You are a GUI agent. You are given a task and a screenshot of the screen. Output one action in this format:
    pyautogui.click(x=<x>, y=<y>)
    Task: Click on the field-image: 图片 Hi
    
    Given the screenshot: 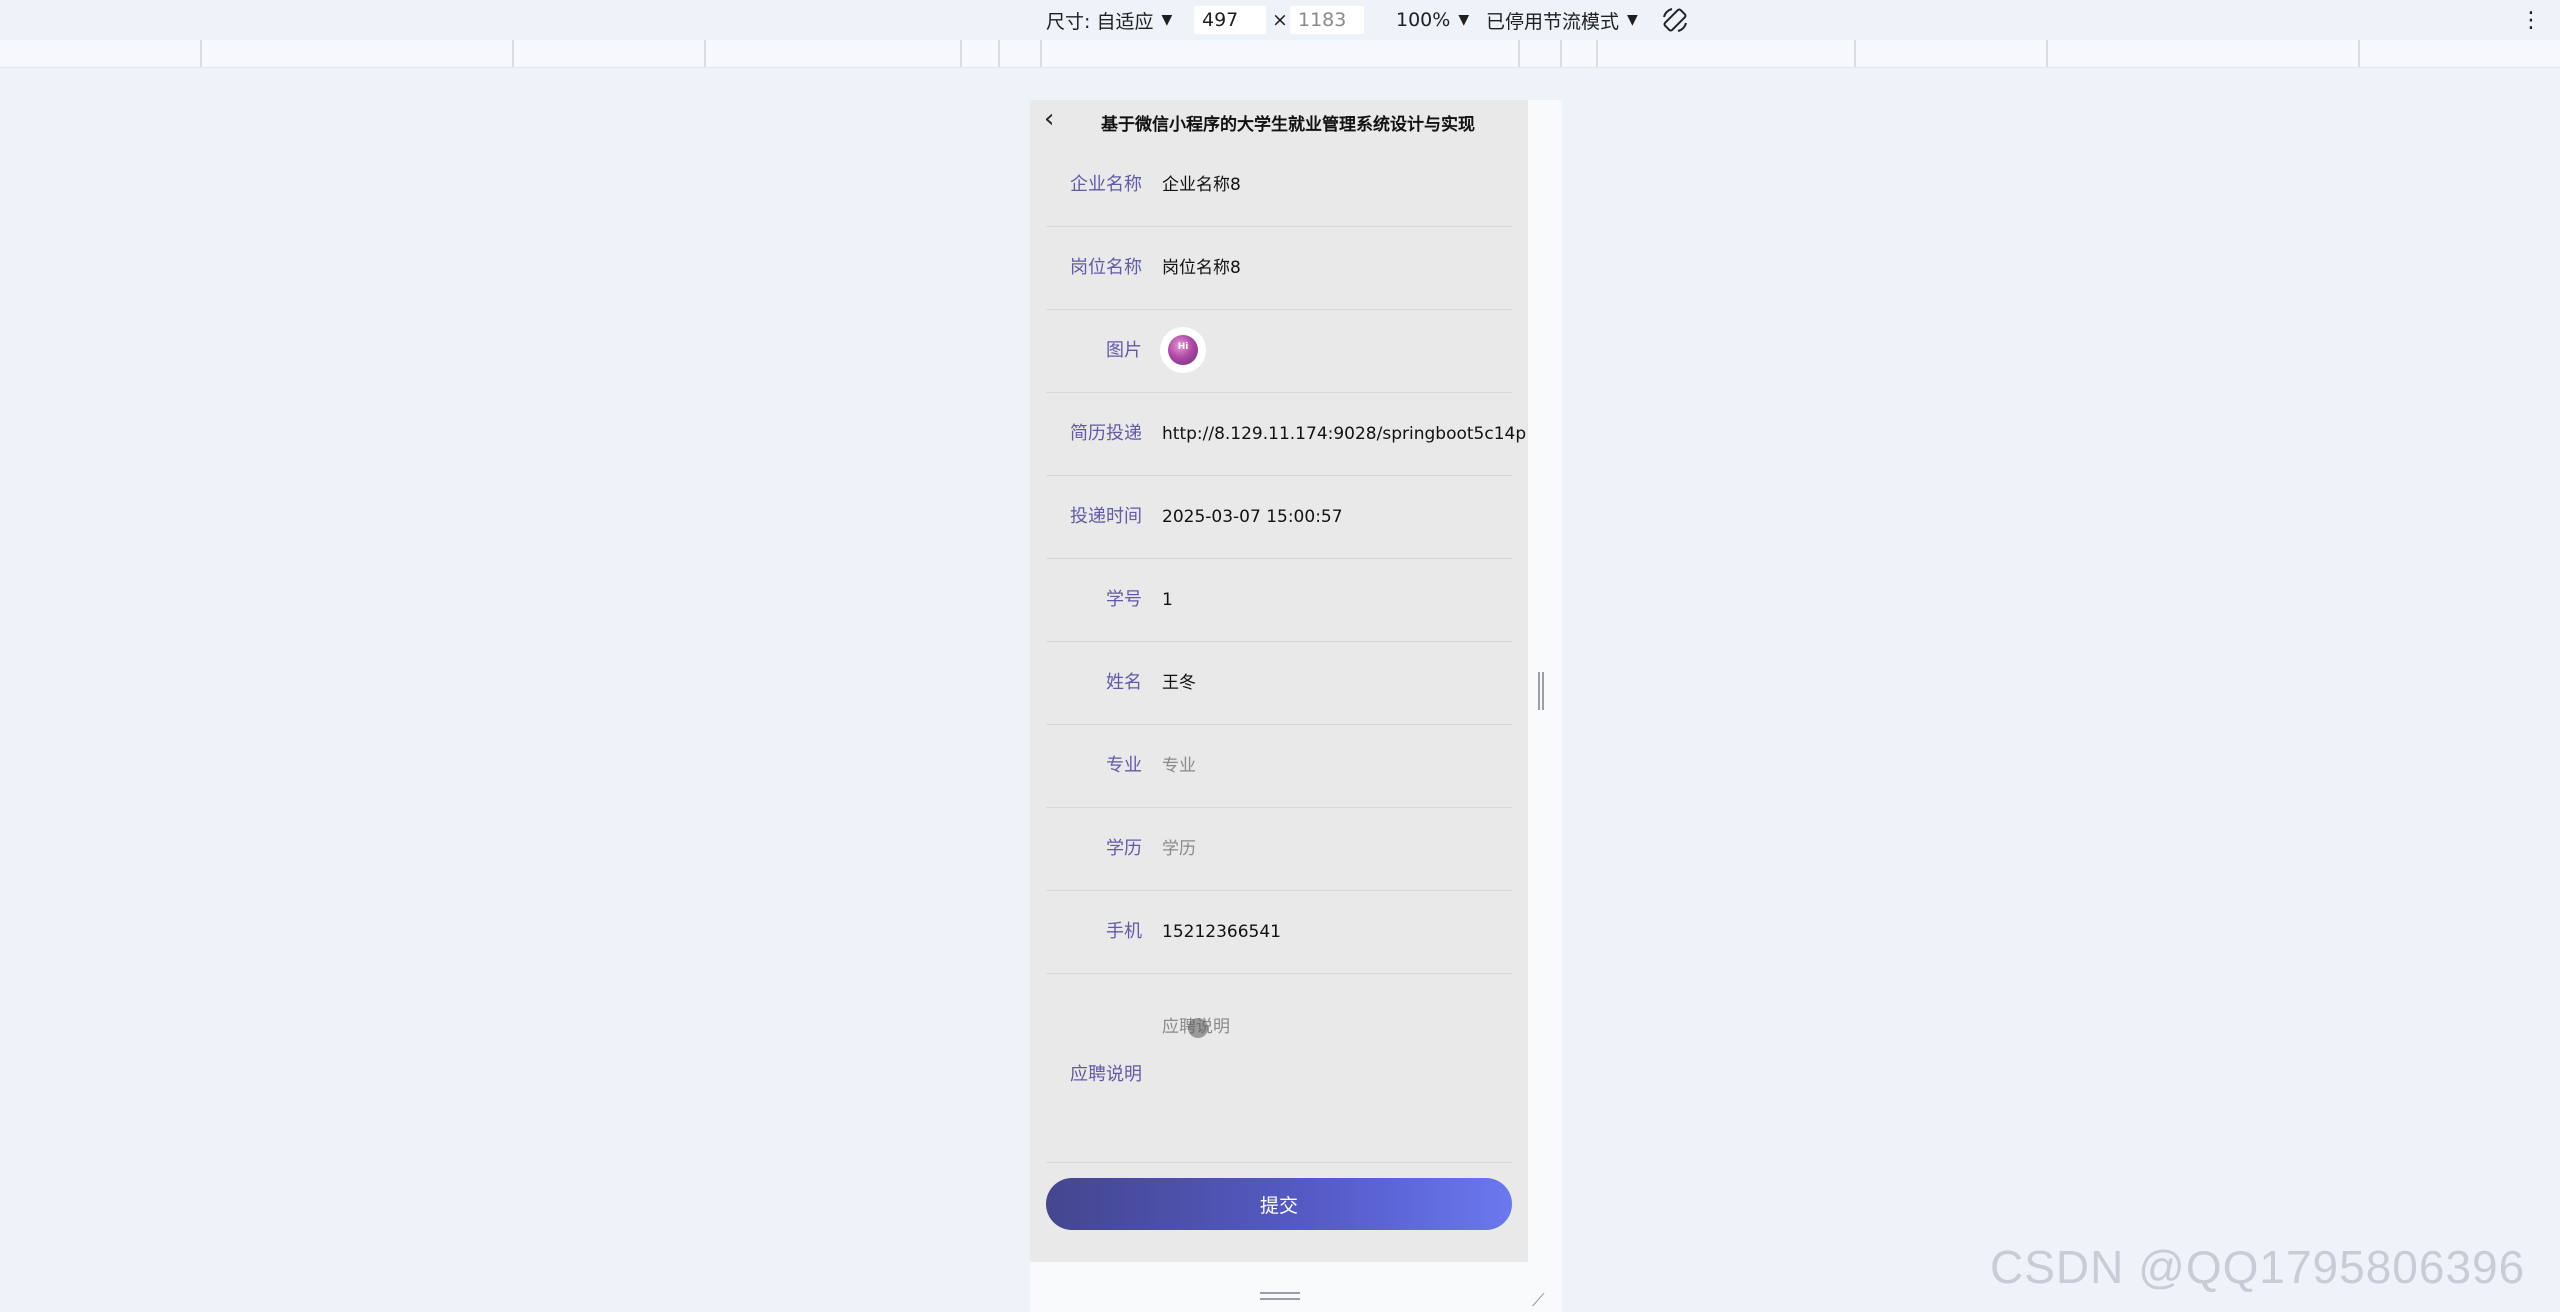 What is the action you would take?
    pyautogui.click(x=1279, y=351)
    